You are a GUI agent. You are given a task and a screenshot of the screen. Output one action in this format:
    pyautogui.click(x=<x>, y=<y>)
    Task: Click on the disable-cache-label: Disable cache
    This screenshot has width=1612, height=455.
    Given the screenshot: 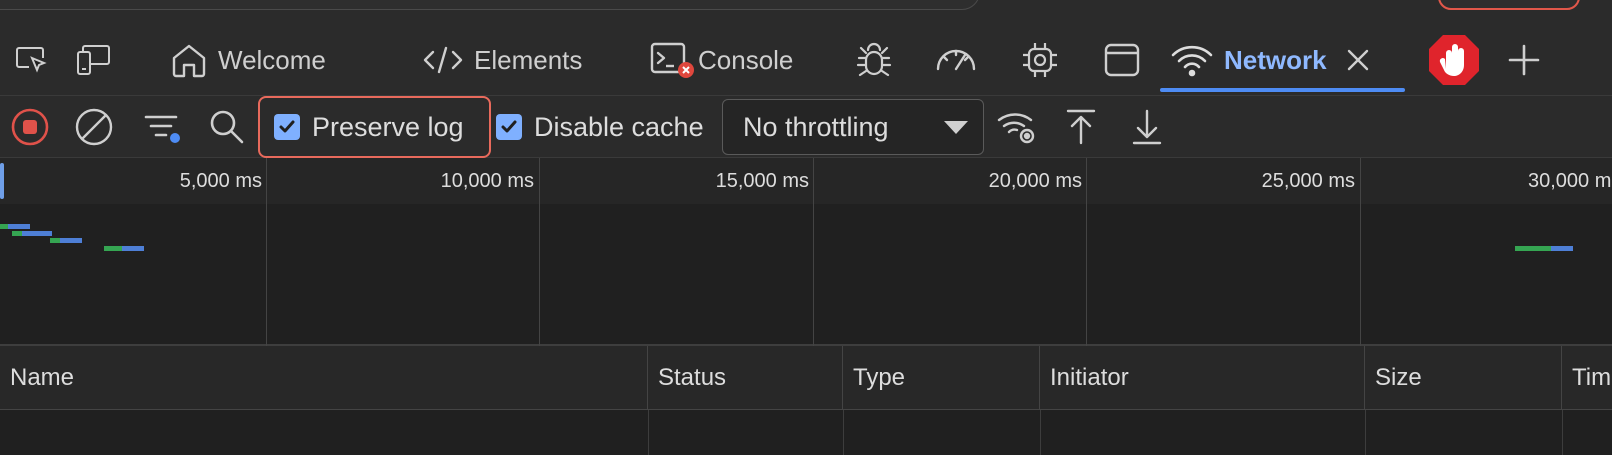 What is the action you would take?
    pyautogui.click(x=619, y=126)
    